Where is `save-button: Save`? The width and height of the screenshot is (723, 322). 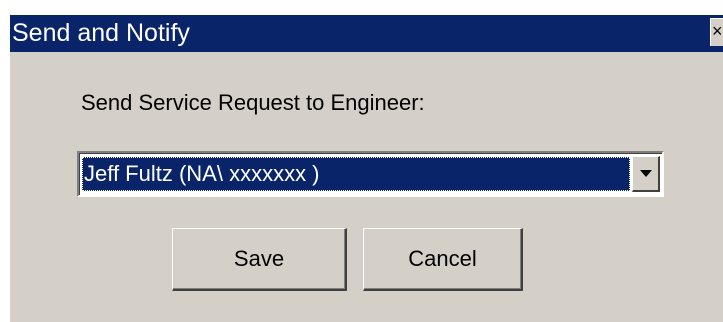 save-button: Save is located at coordinates (259, 259).